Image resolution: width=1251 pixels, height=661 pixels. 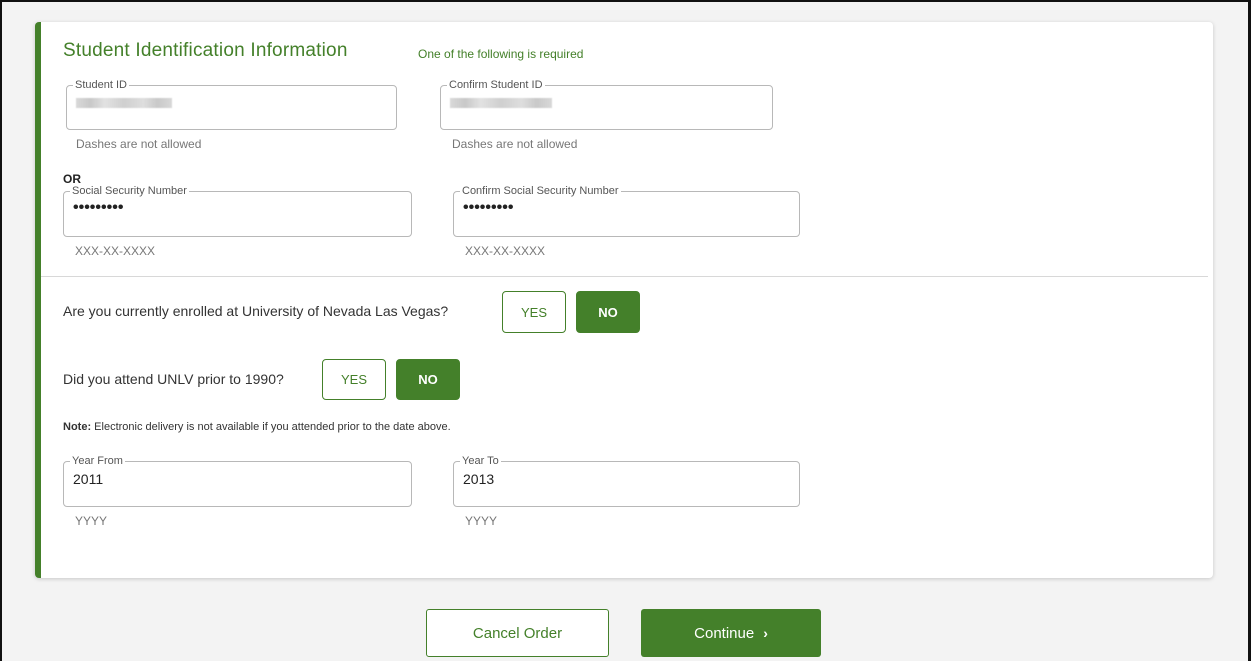 What do you see at coordinates (480, 461) in the screenshot?
I see `year-to-label: Year To` at bounding box center [480, 461].